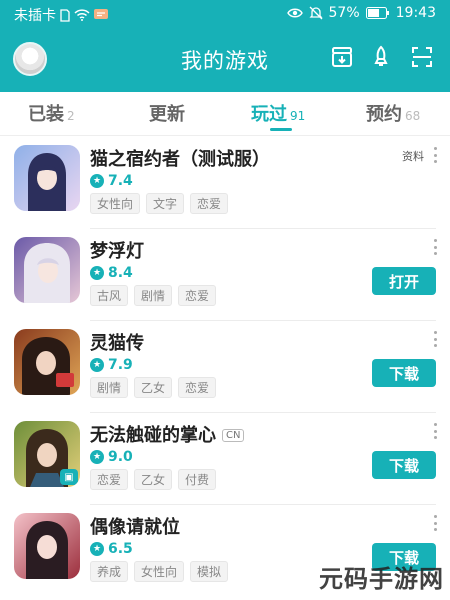 The height and width of the screenshot is (600, 450). What do you see at coordinates (381, 579) in the screenshot?
I see `watermark-text: 元码手游网` at bounding box center [381, 579].